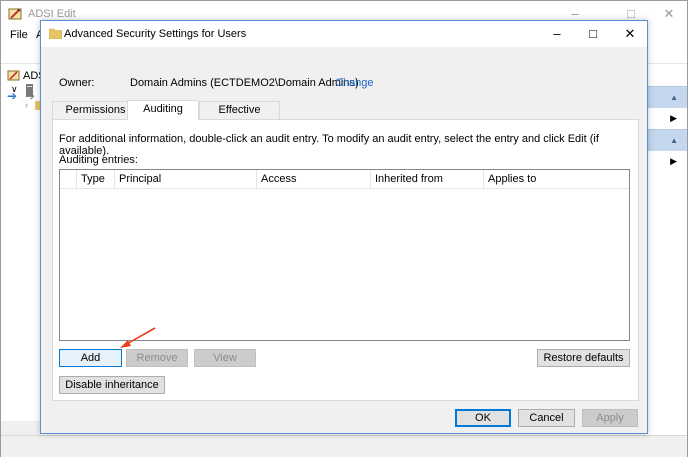 Image resolution: width=688 pixels, height=457 pixels. I want to click on maximize-icon: □, so click(593, 34).